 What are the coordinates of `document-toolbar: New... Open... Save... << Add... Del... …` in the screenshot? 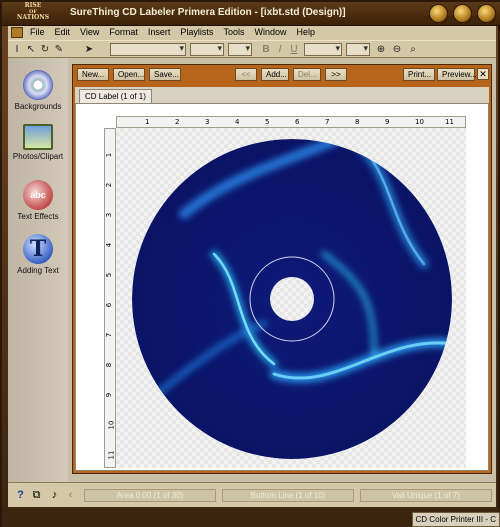 It's located at (282, 74).